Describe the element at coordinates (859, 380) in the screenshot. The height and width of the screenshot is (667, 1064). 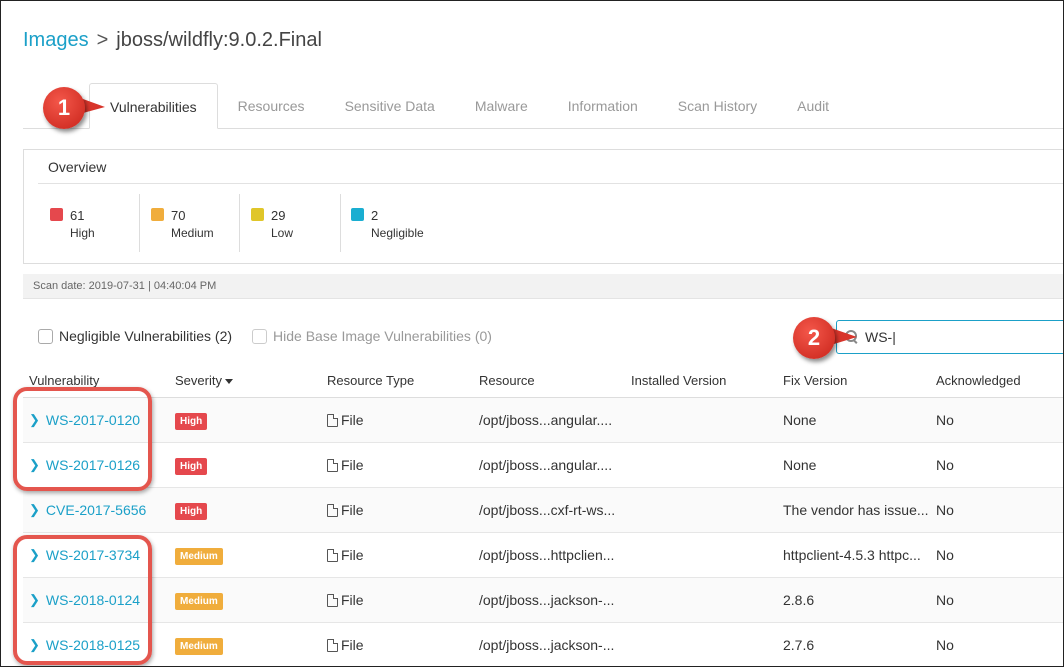
I see `column-header-fix-version: Fix Version` at that location.